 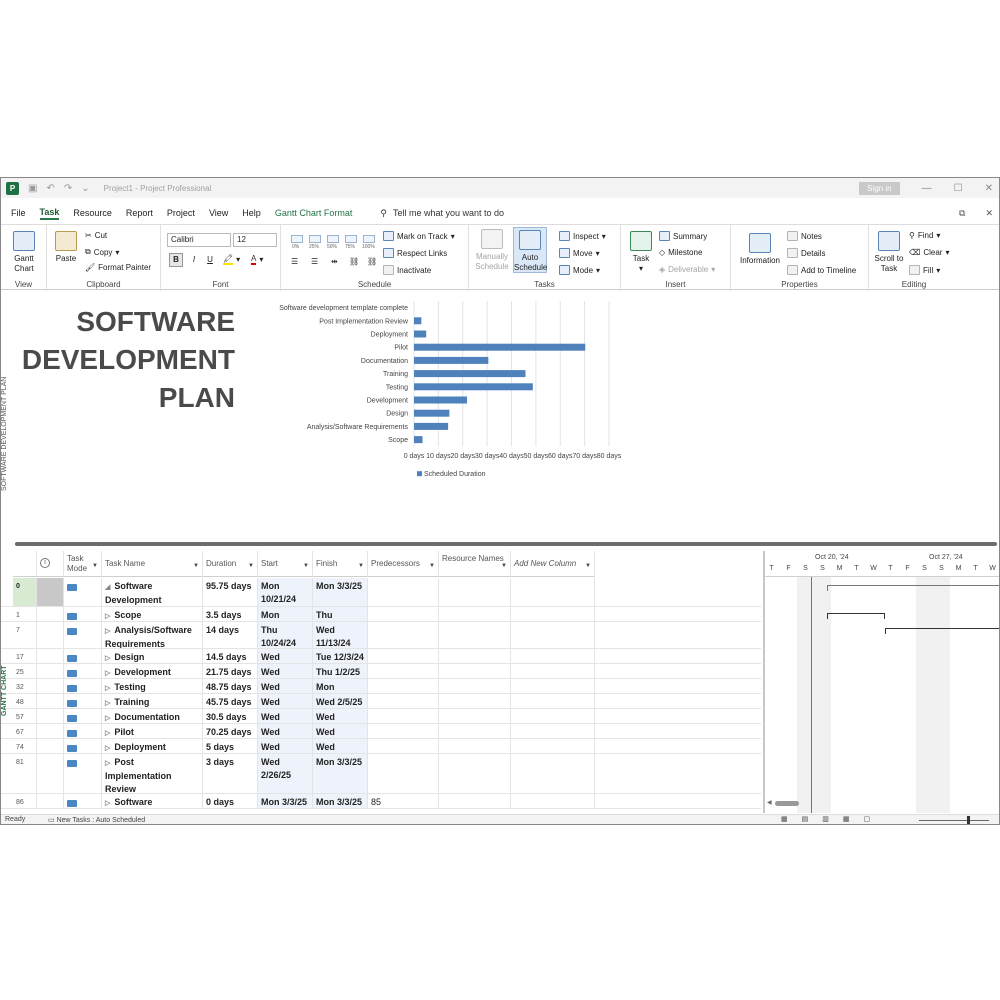 I want to click on underline-button: U, so click(x=210, y=260).